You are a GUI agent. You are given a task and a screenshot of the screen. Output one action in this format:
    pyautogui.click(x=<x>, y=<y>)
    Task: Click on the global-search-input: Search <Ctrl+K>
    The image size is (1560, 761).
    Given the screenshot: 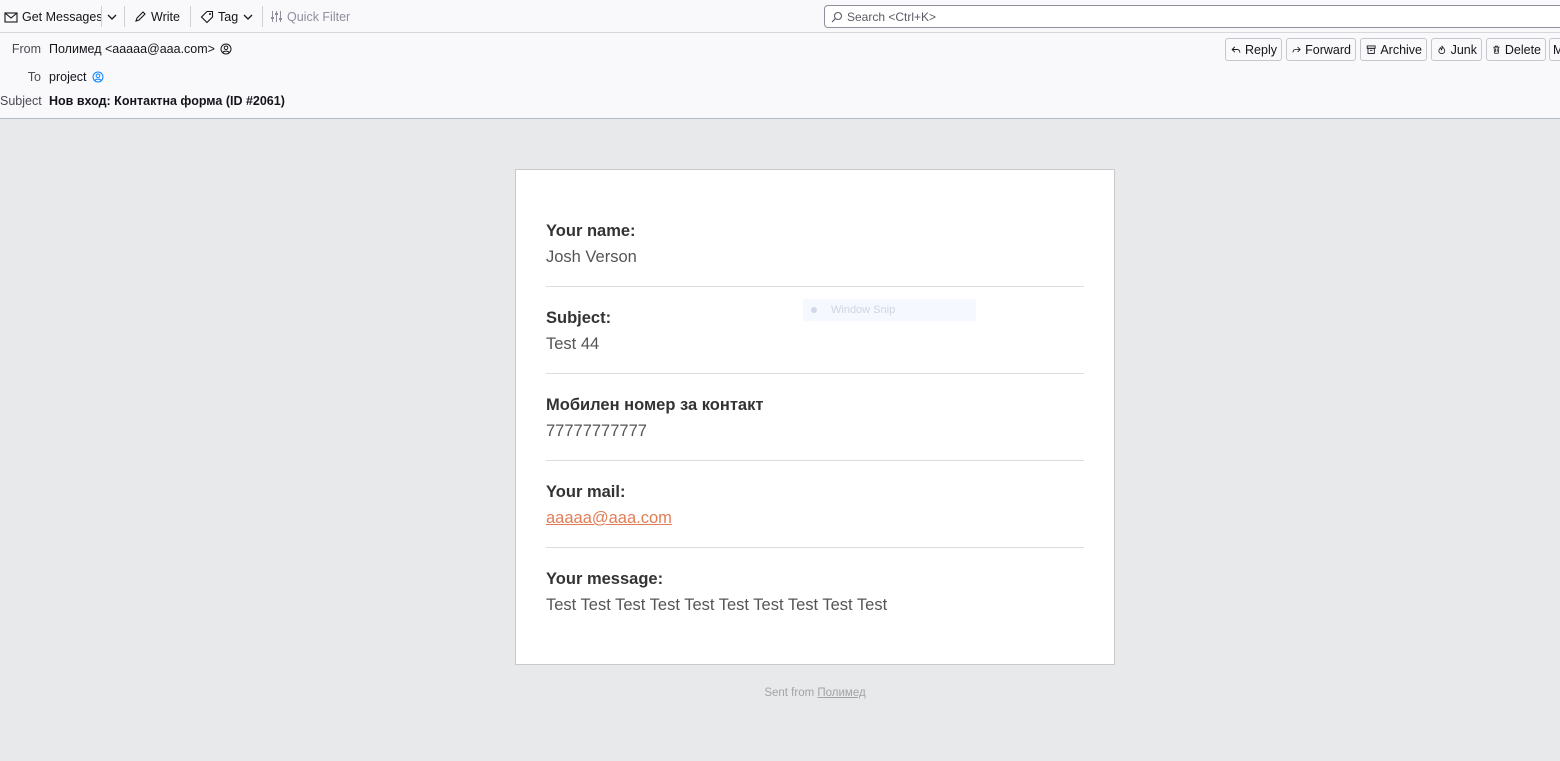 What is the action you would take?
    pyautogui.click(x=1192, y=16)
    